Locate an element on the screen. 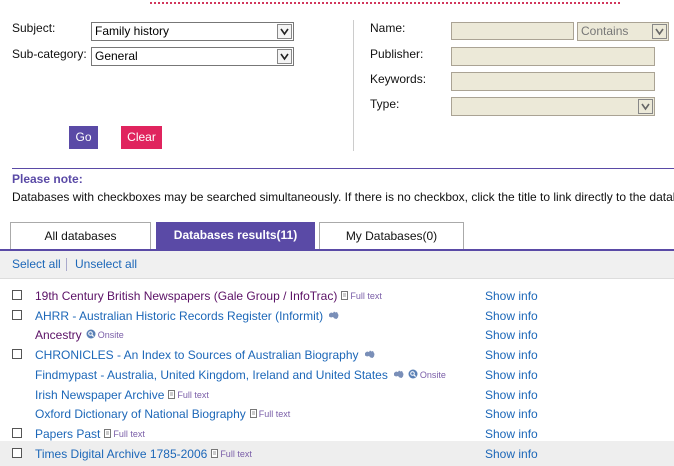  match-select: Contains is located at coordinates (623, 31).